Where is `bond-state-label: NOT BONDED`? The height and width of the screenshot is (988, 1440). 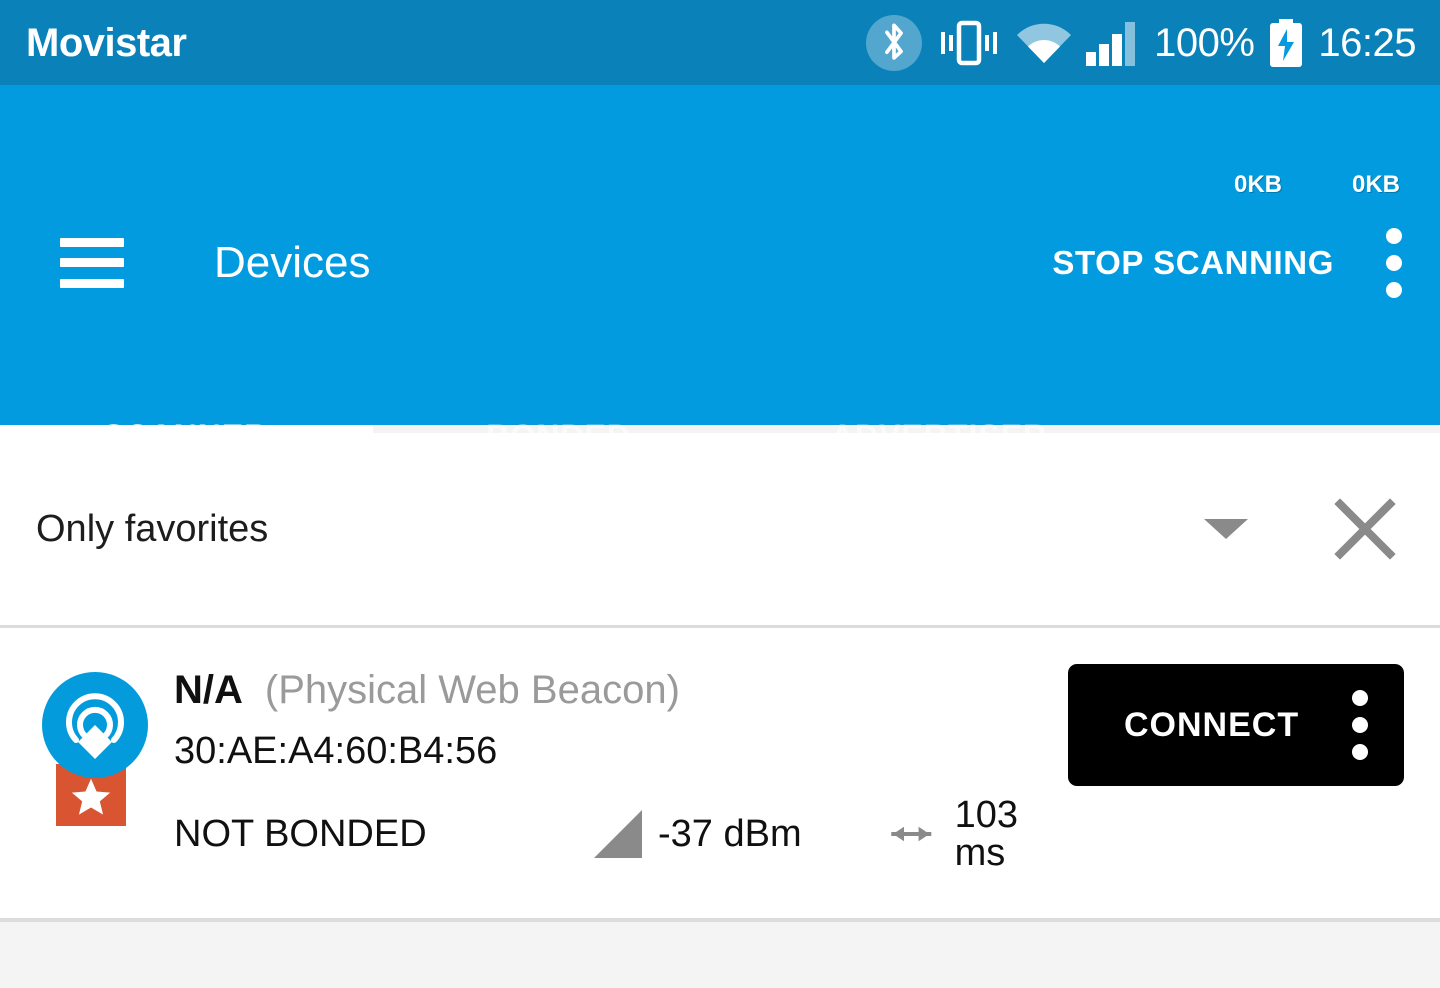
bond-state-label: NOT BONDED is located at coordinates (300, 834).